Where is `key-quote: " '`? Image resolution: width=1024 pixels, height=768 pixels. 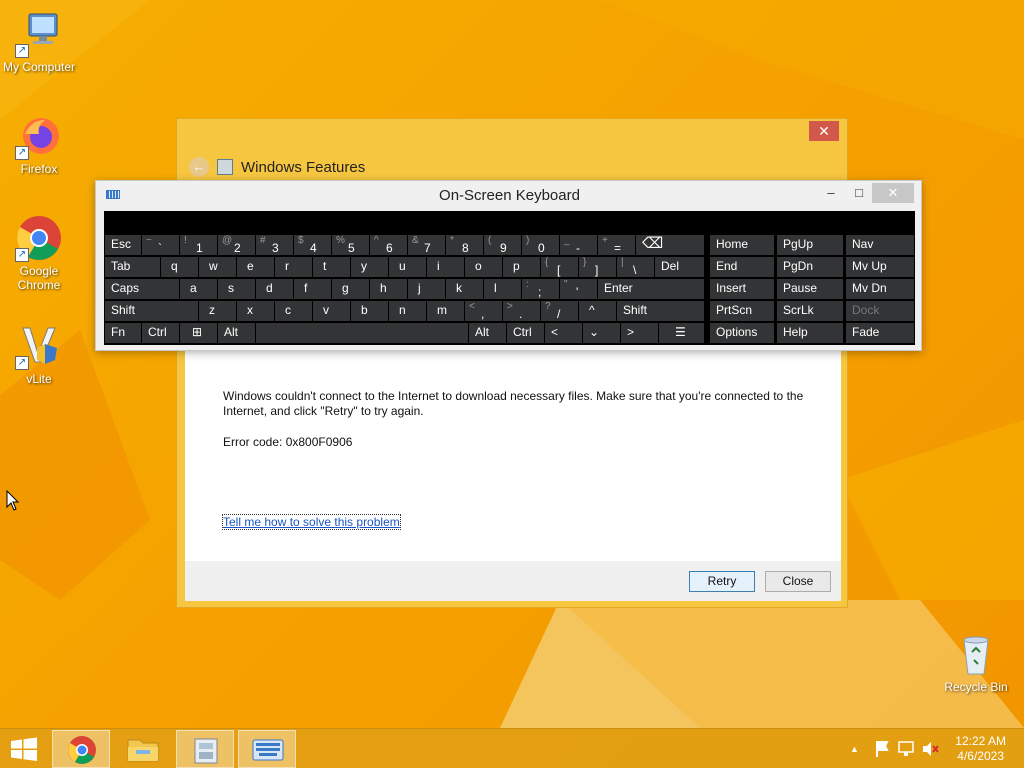
key-quote: " ' is located at coordinates (578, 289).